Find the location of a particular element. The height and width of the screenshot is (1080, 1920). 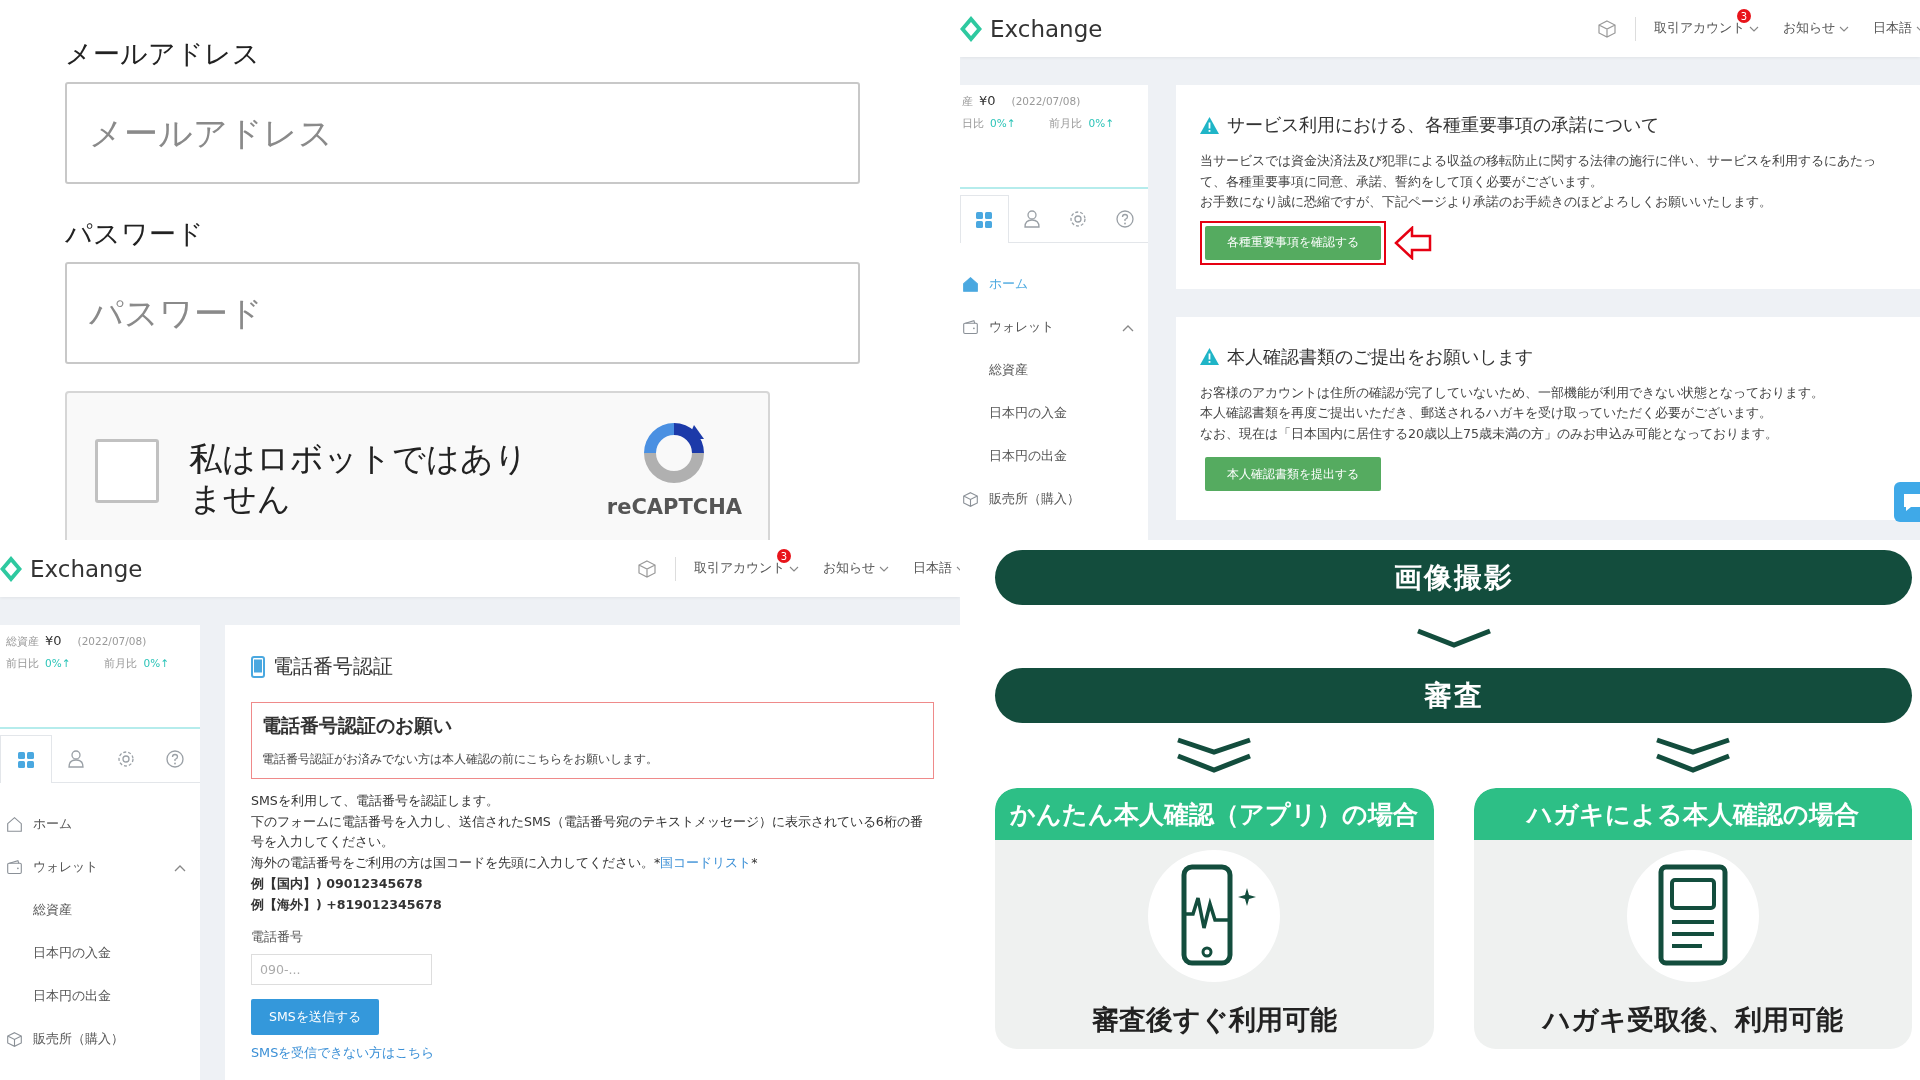

help-link: SMSを受信できない方はこちら is located at coordinates (592, 1053).